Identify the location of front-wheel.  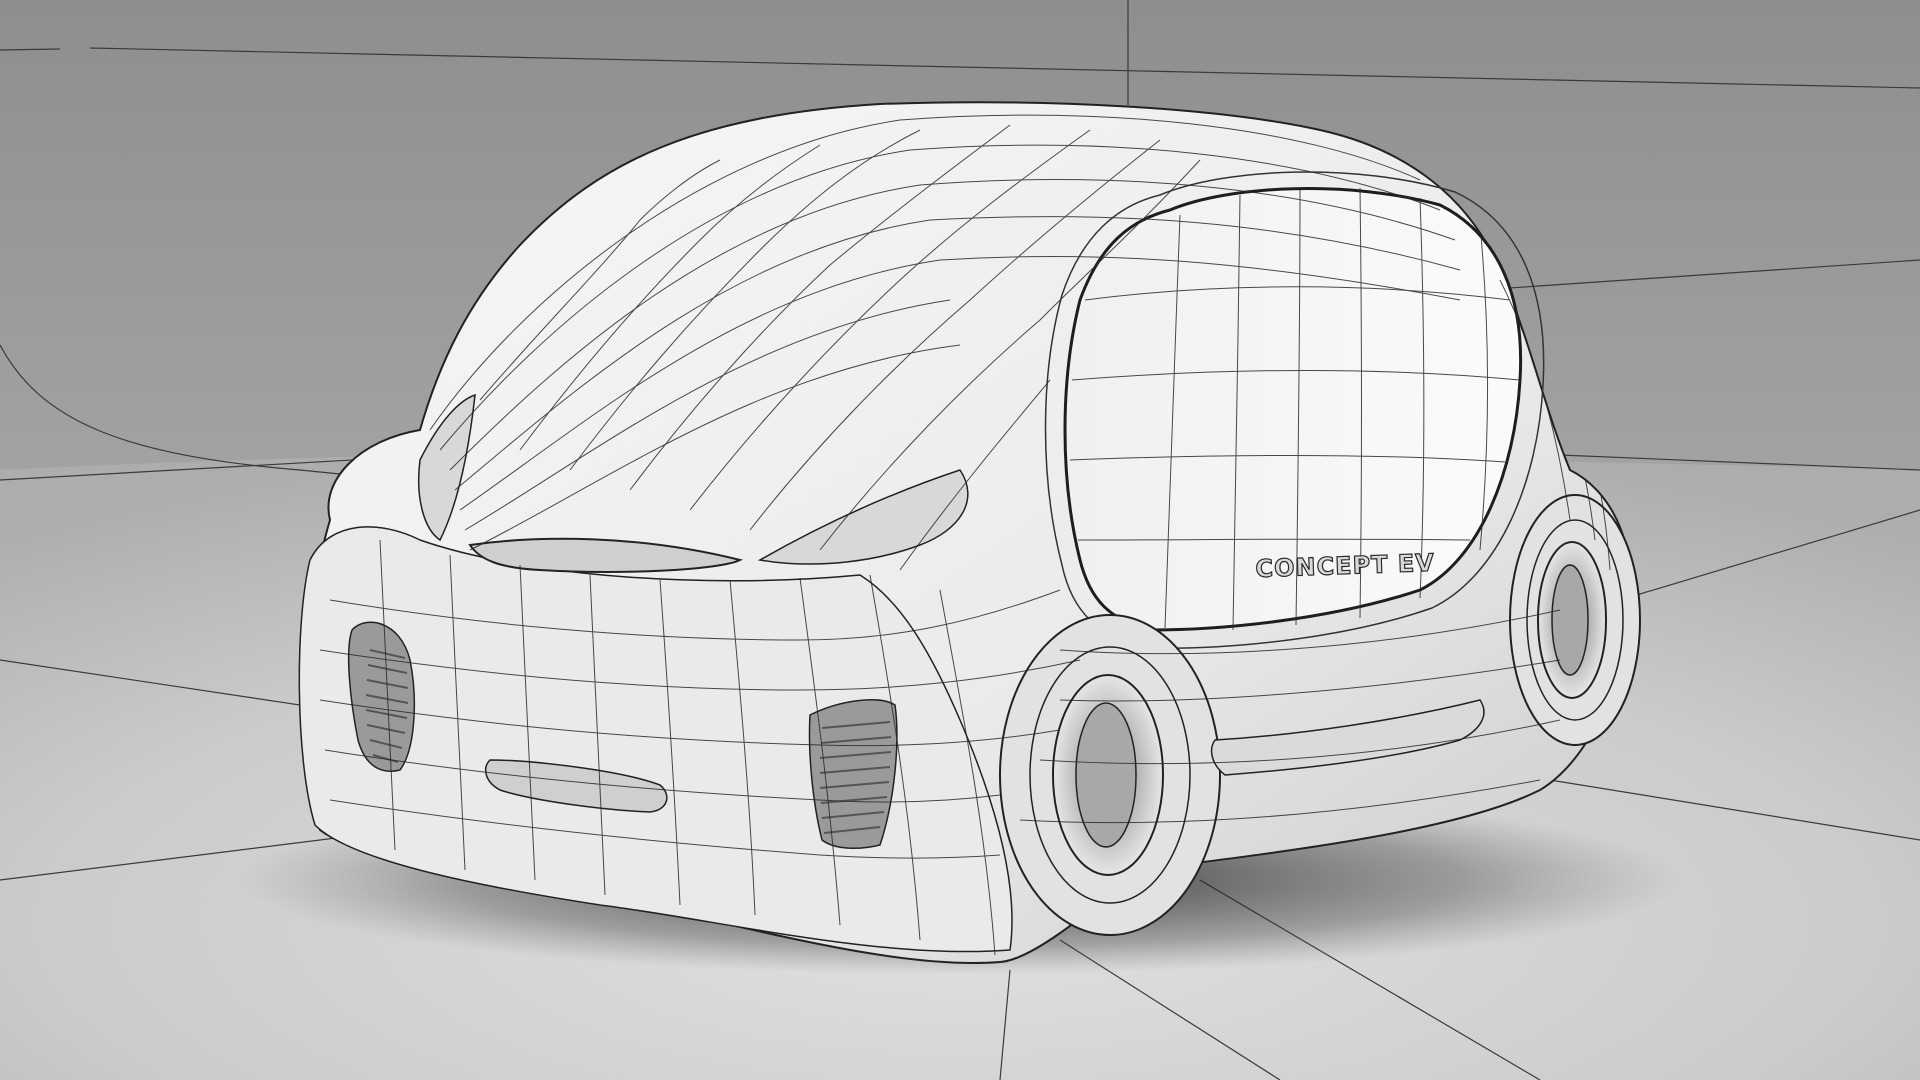
(1110, 775).